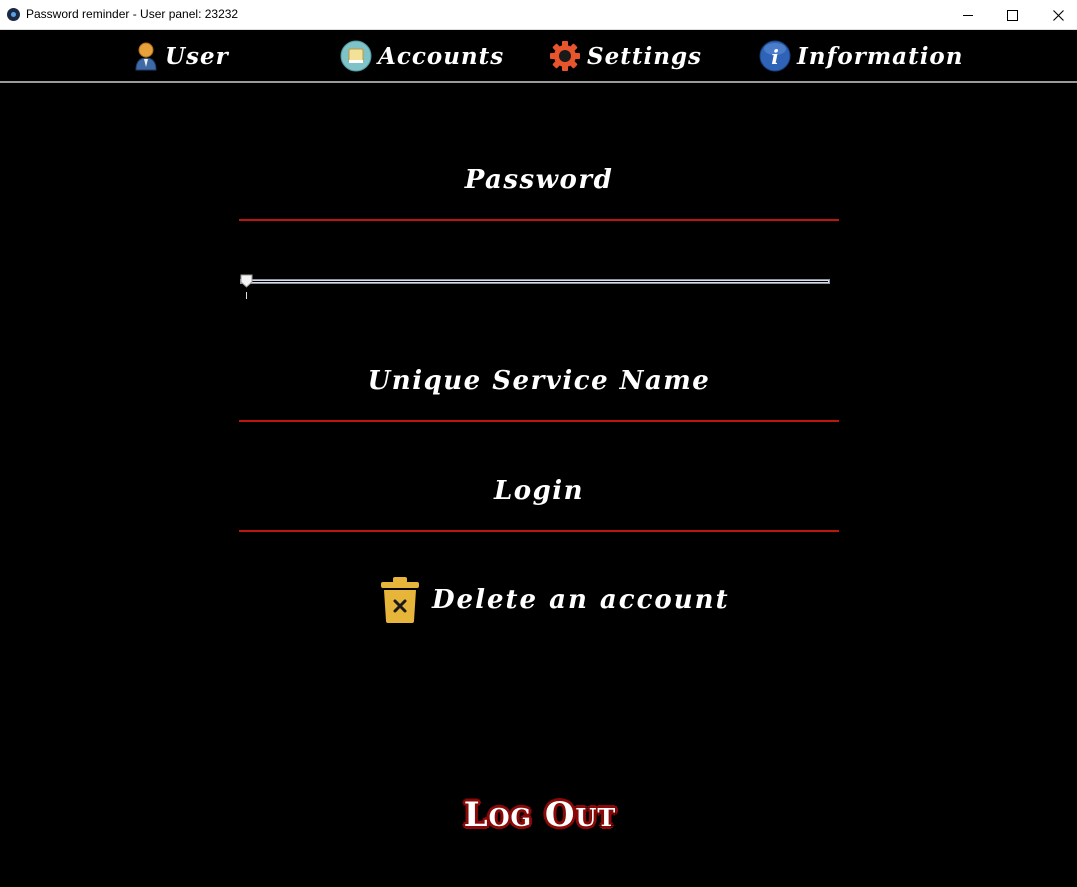 This screenshot has width=1077, height=887. Describe the element at coordinates (197, 56) in the screenshot. I see `menu-label-user: User` at that location.